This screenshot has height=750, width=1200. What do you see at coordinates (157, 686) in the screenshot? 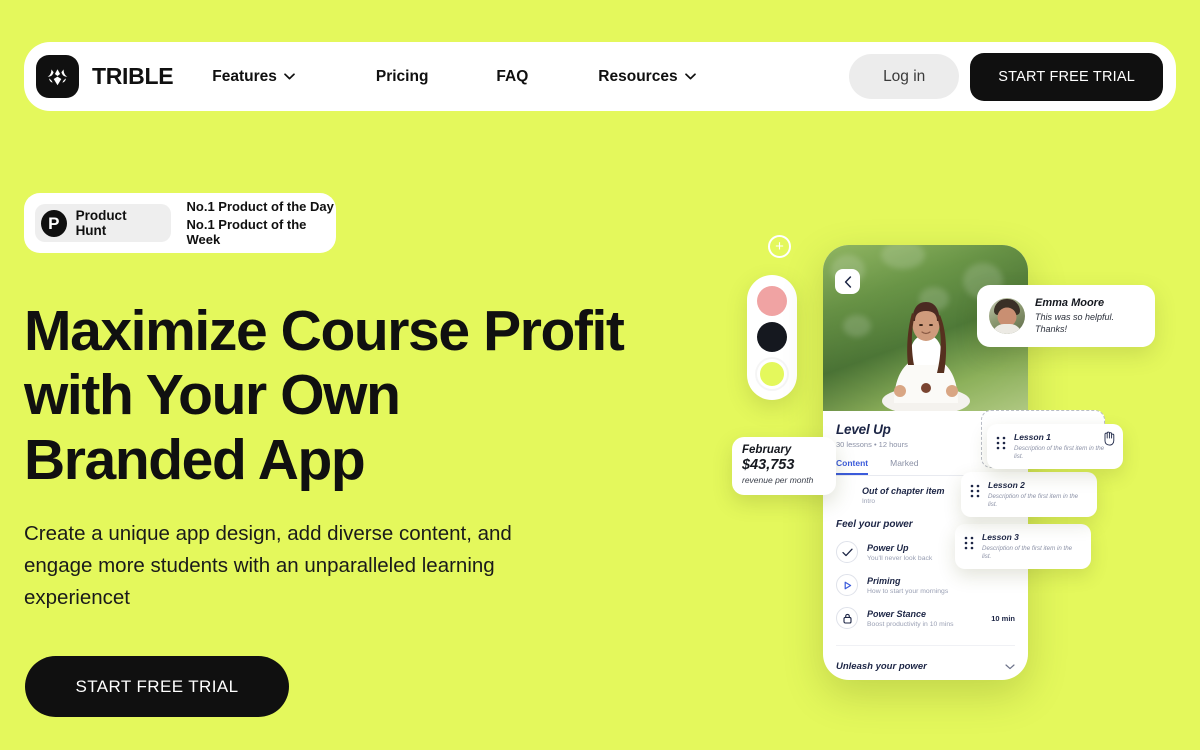
I see `start-free-trial-hero-button: START FREE TRIAL` at bounding box center [157, 686].